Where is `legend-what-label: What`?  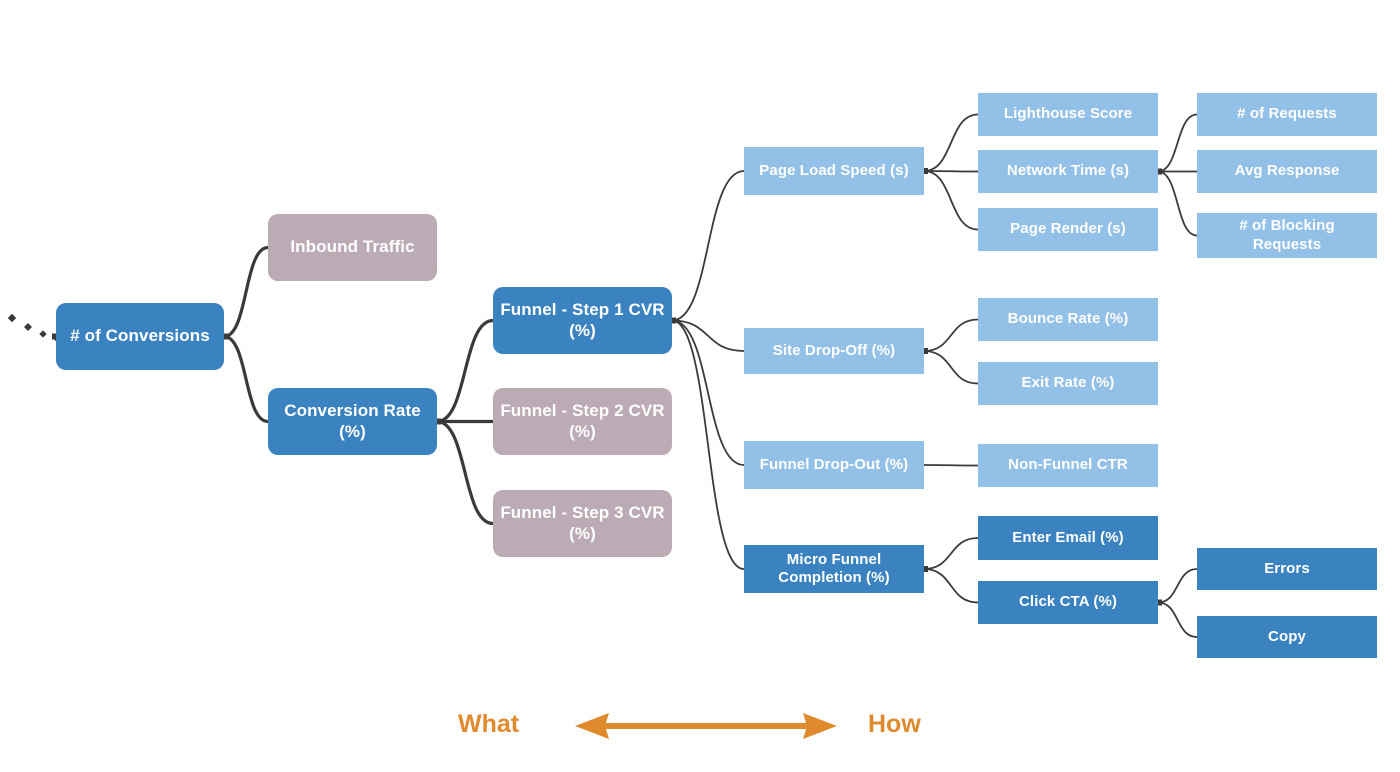
legend-what-label: What is located at coordinates (489, 724).